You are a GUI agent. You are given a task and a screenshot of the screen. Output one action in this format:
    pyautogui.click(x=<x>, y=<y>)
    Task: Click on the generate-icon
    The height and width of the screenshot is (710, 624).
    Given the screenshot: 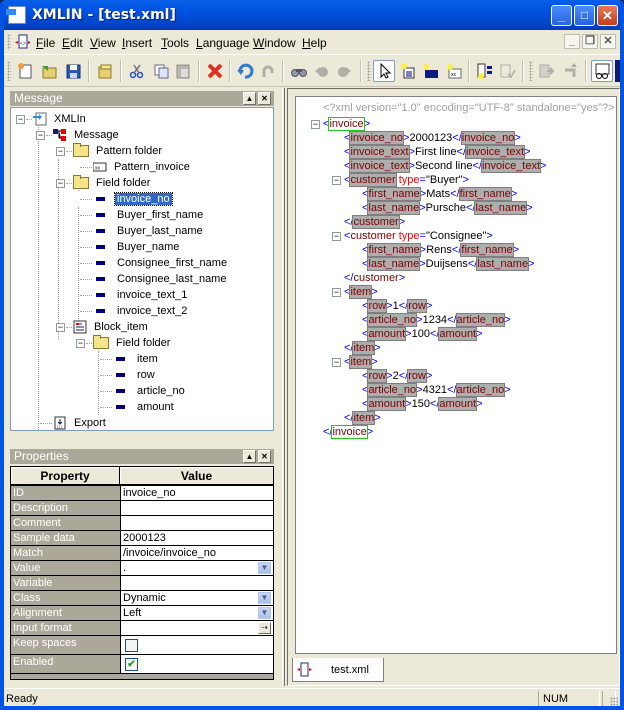 What is the action you would take?
    pyautogui.click(x=485, y=71)
    